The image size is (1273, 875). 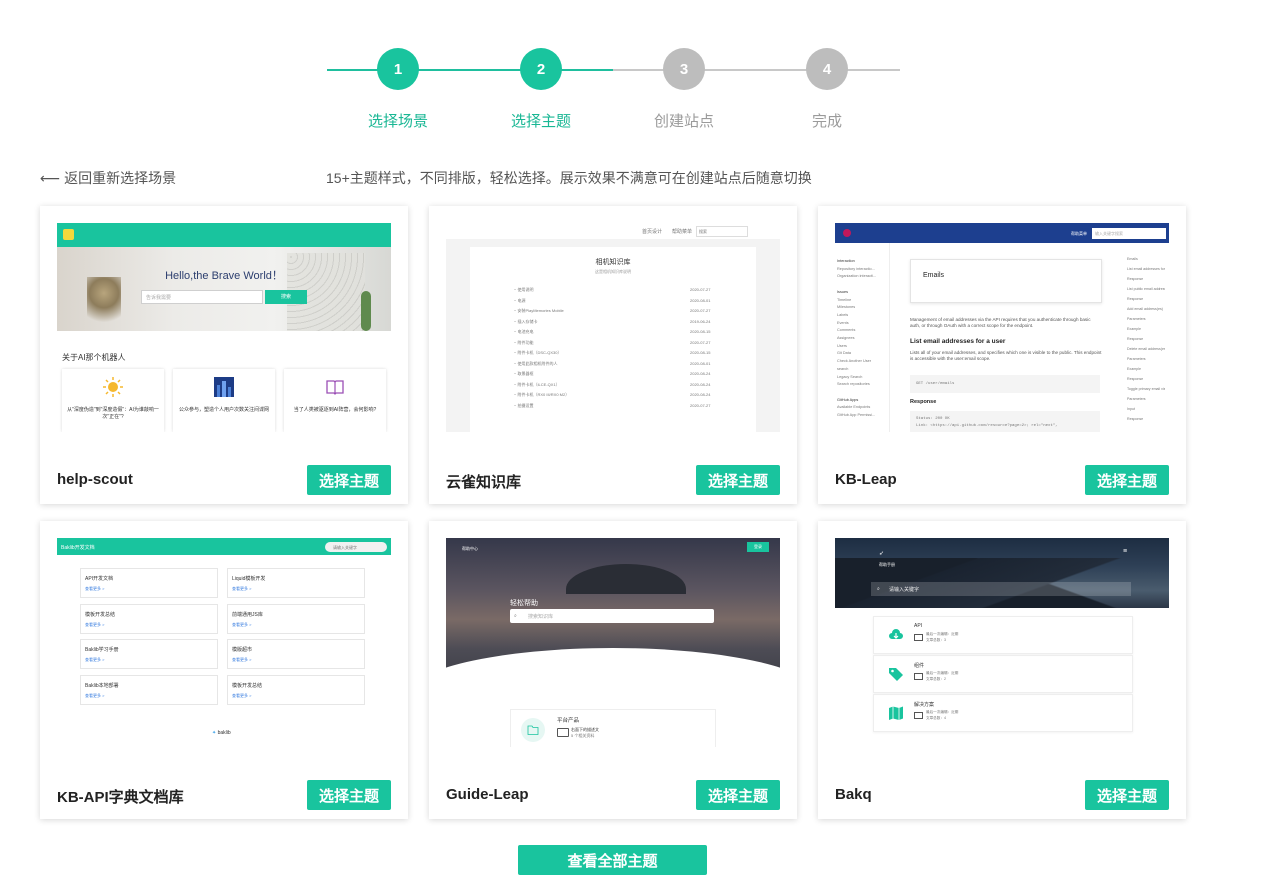 What do you see at coordinates (1132, 259) in the screenshot?
I see `toc-item: Emails` at bounding box center [1132, 259].